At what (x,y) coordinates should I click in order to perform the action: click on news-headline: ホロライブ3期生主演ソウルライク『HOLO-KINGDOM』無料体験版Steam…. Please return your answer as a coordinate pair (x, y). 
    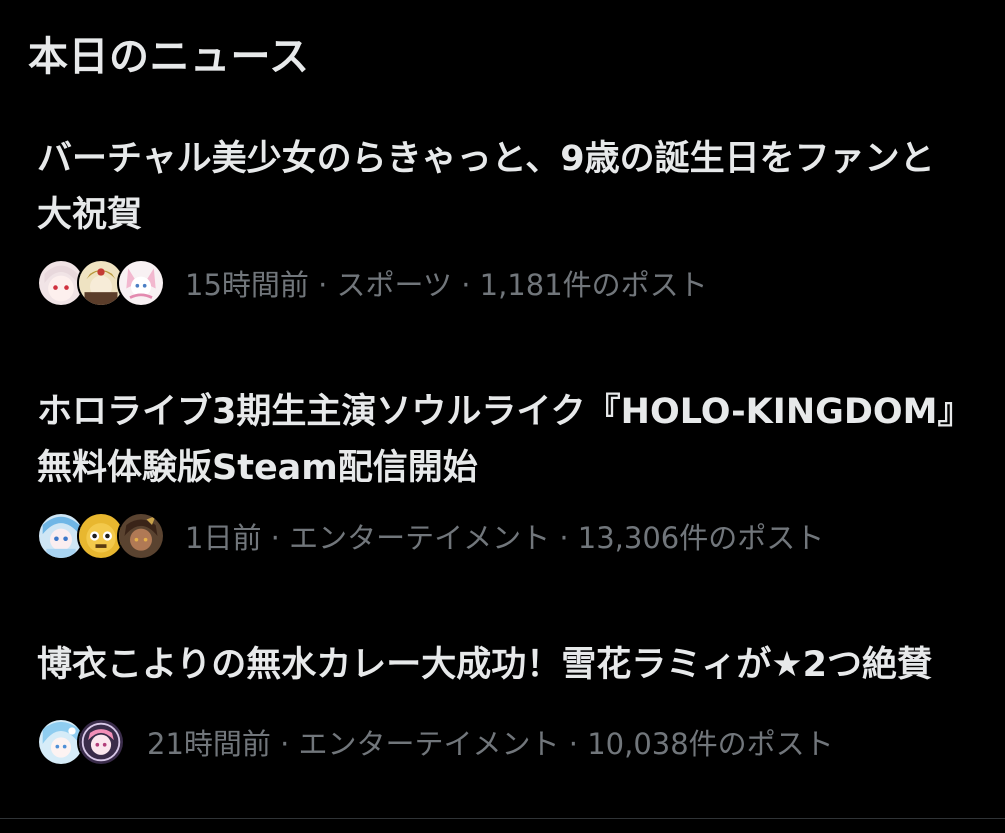
    Looking at the image, I should click on (504, 440).